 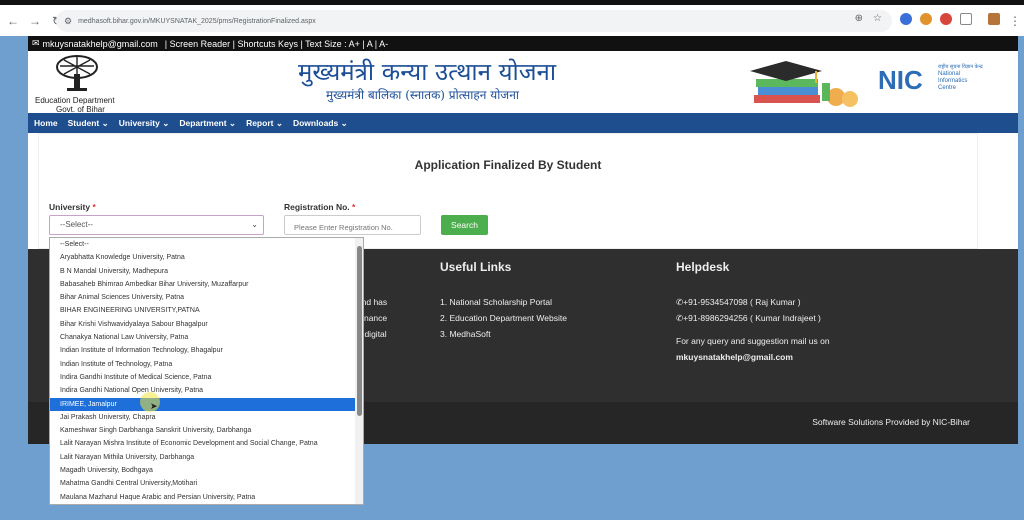 I want to click on helpdesk-phone2: ✆+91-8986294256 ( Kumar Indrajeet ), so click(x=748, y=318).